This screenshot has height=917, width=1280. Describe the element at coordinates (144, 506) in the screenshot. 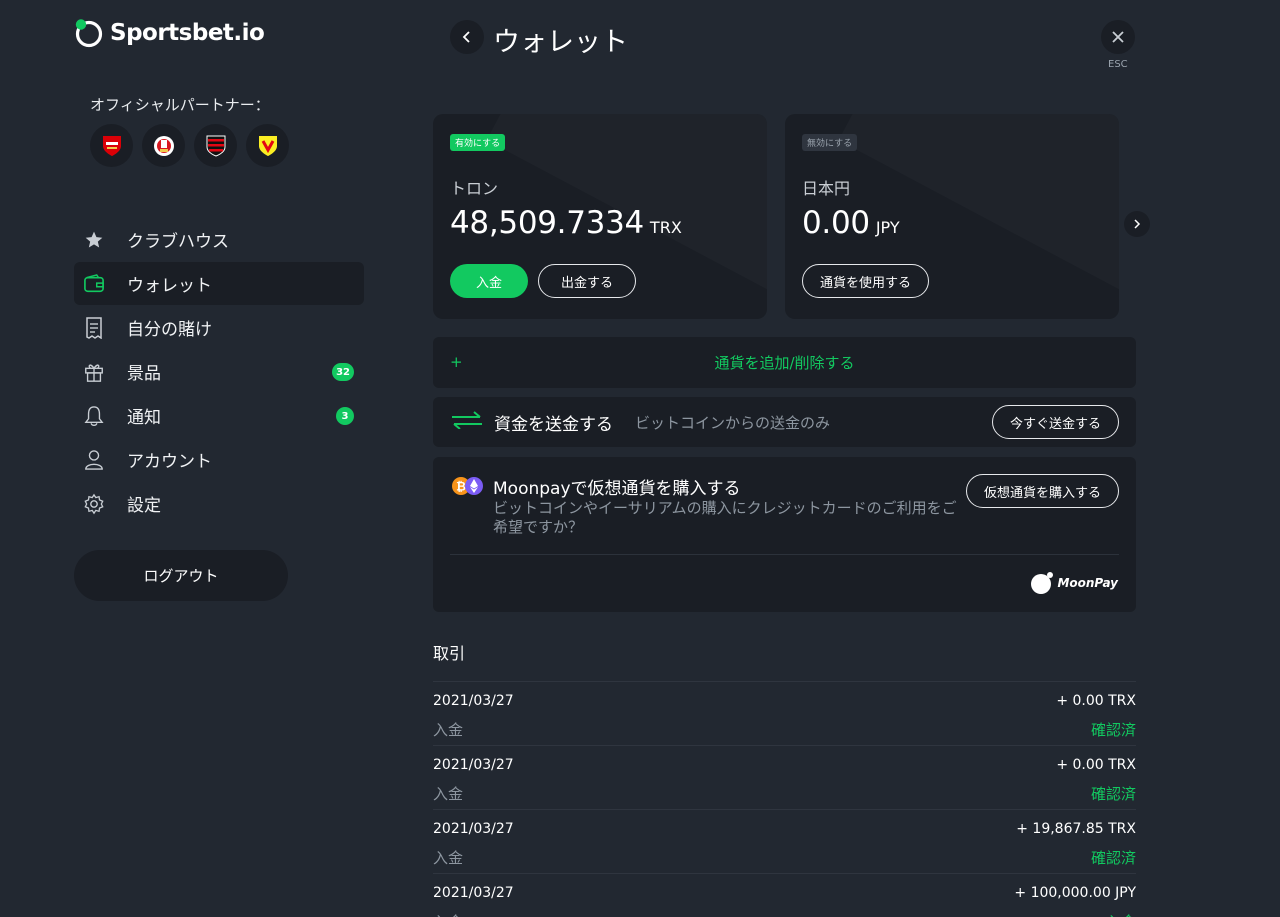

I see `sidebar-item-label: 設定` at that location.